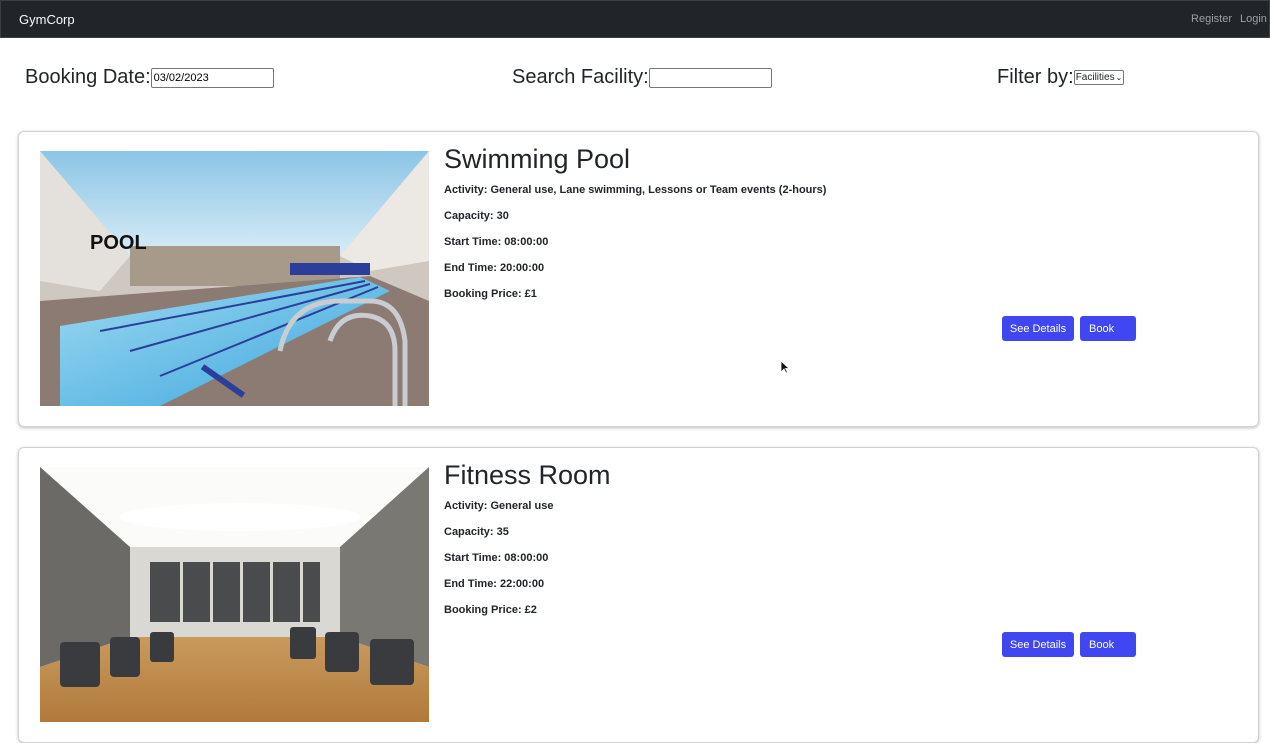  What do you see at coordinates (710, 77) in the screenshot?
I see `search-facility-input` at bounding box center [710, 77].